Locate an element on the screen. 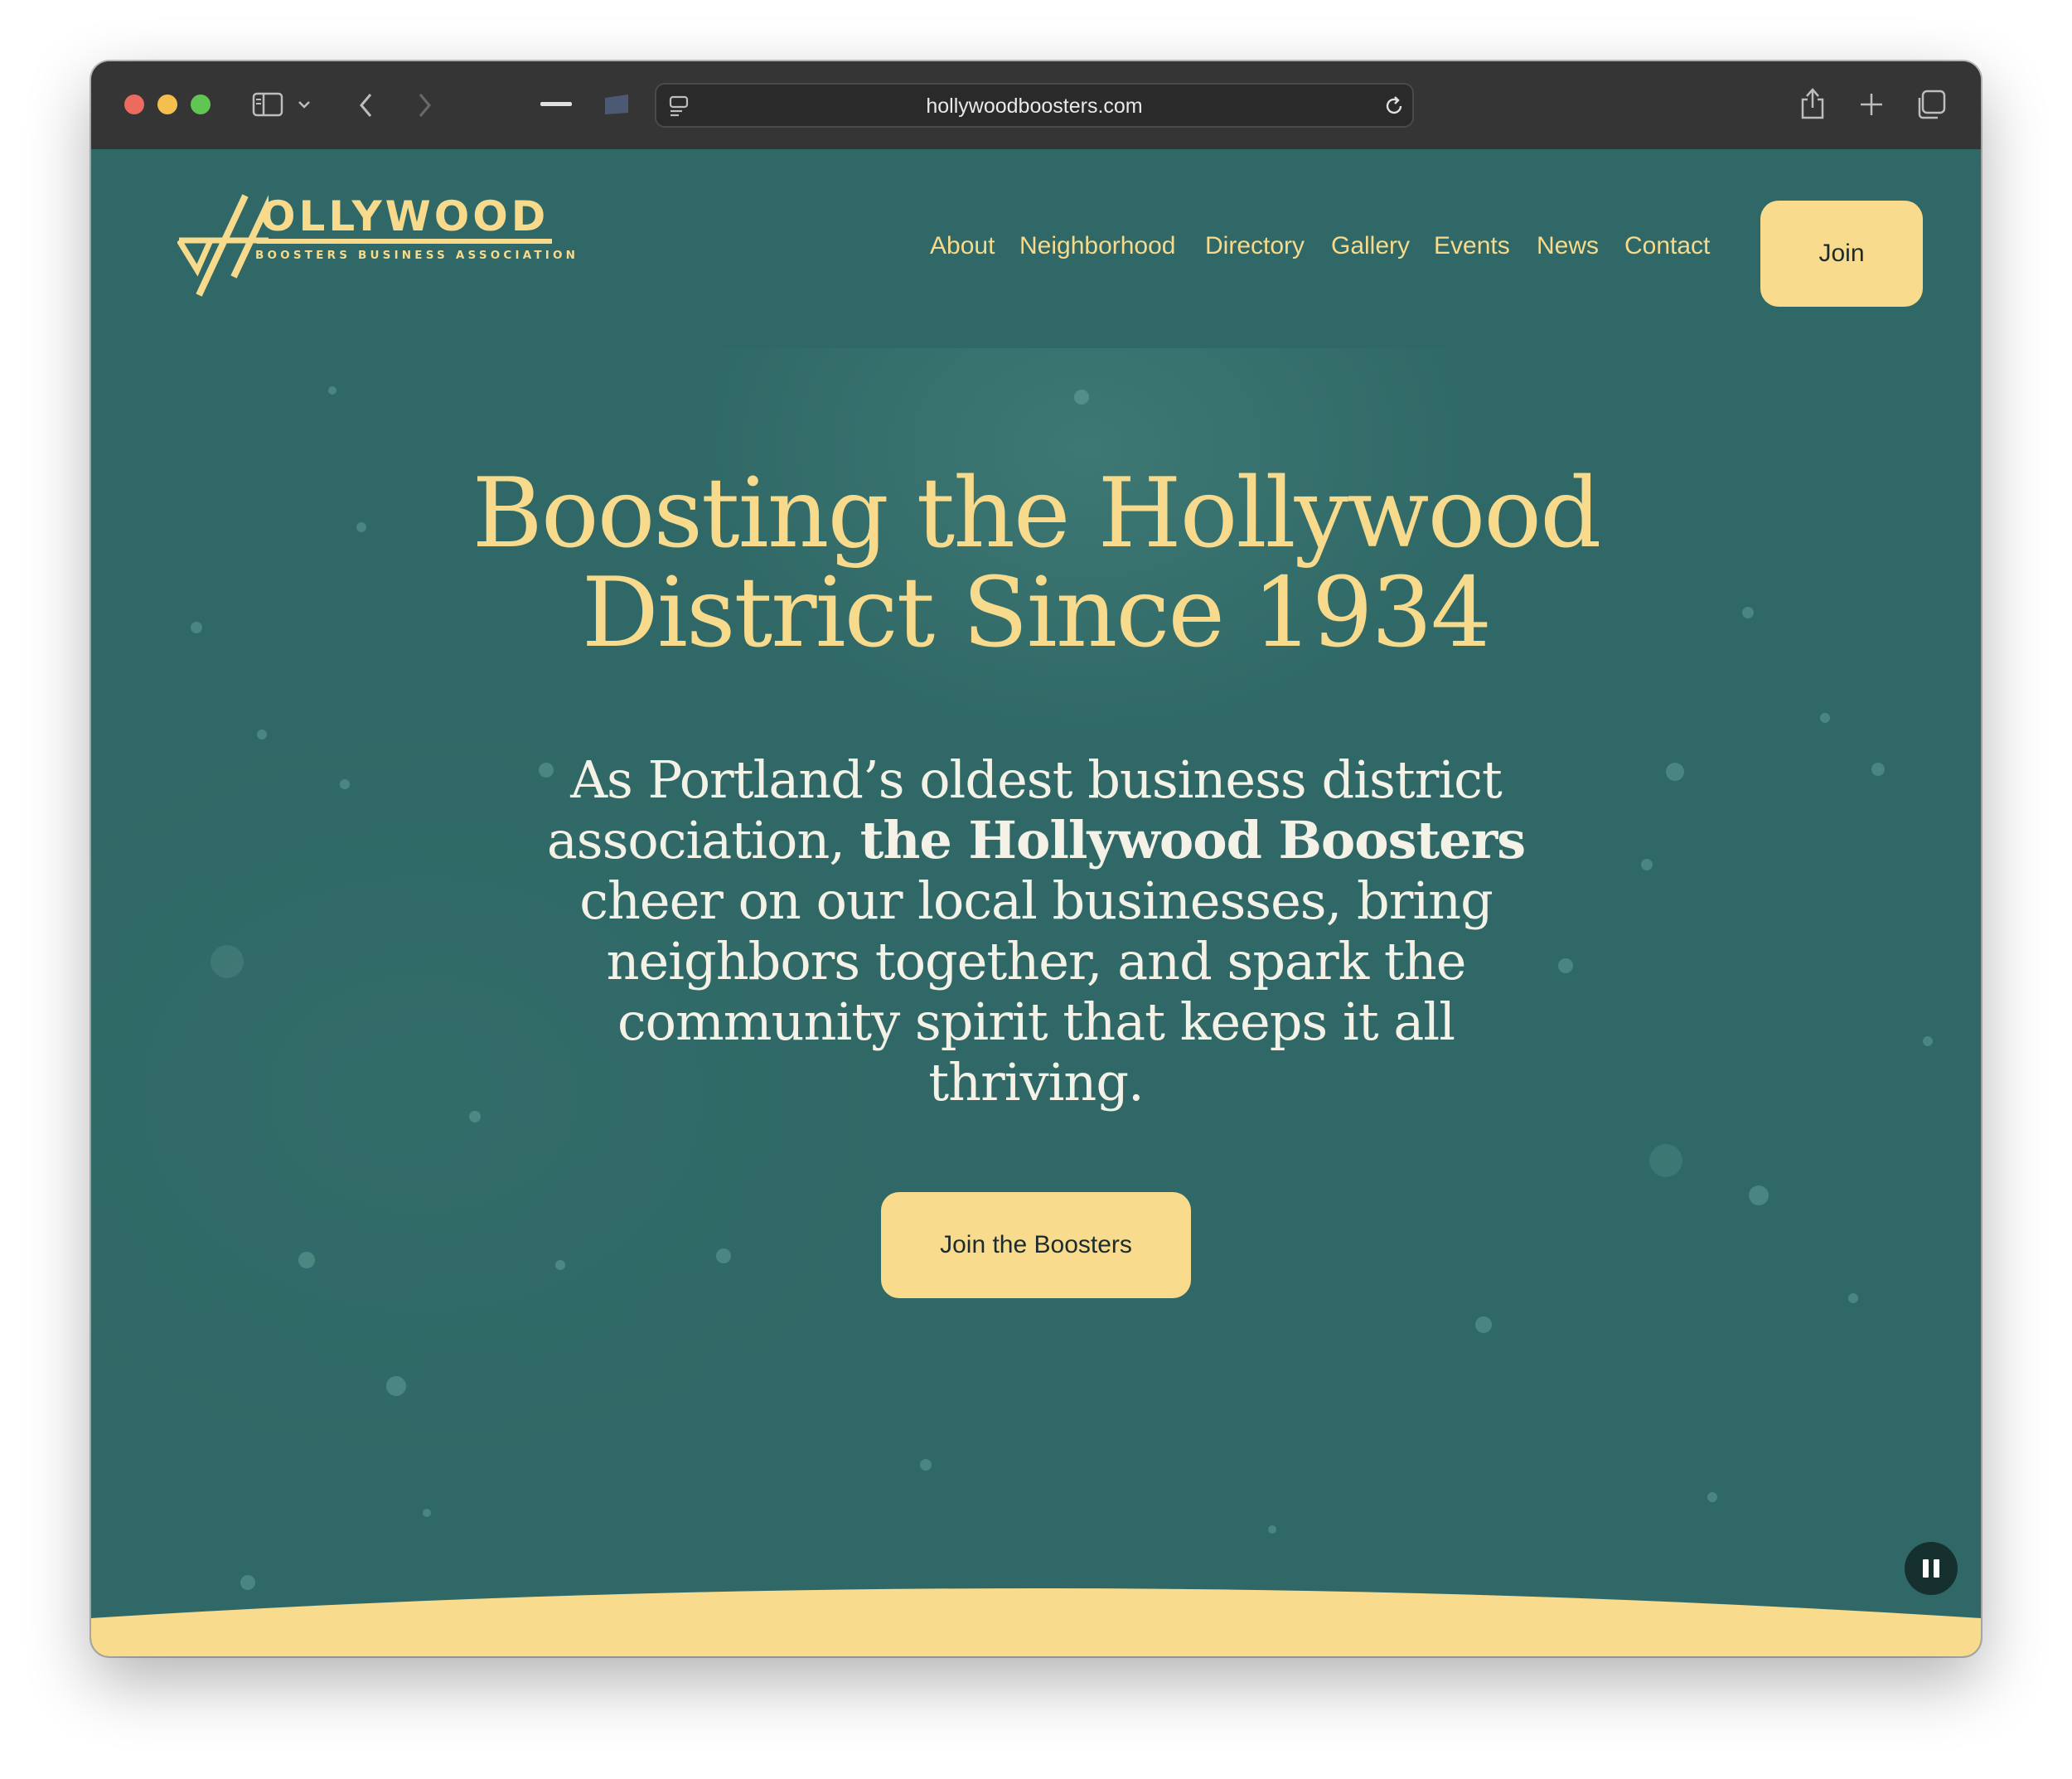 The height and width of the screenshot is (1779, 2072). tab-indicator-icon is located at coordinates (557, 104).